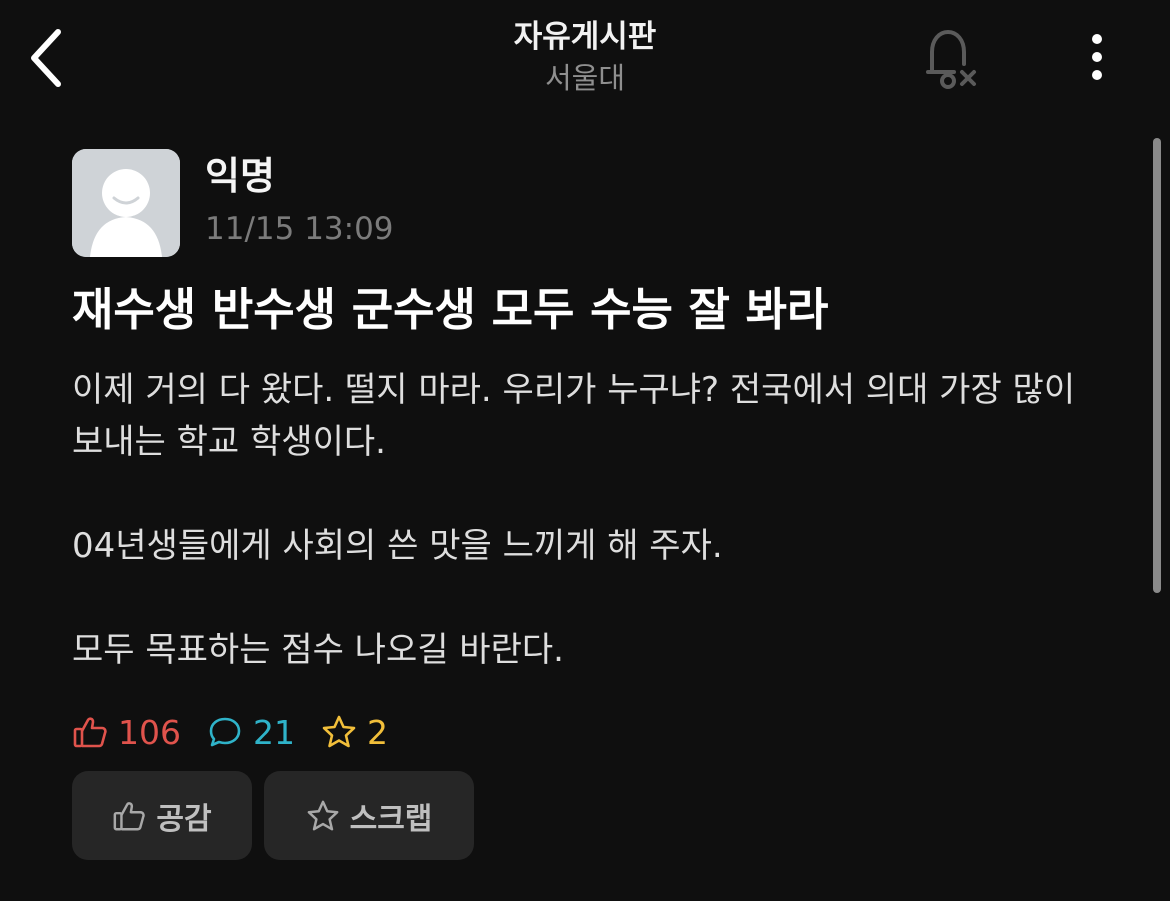 Image resolution: width=1170 pixels, height=901 pixels. I want to click on board-title: 자유게시판, so click(585, 37).